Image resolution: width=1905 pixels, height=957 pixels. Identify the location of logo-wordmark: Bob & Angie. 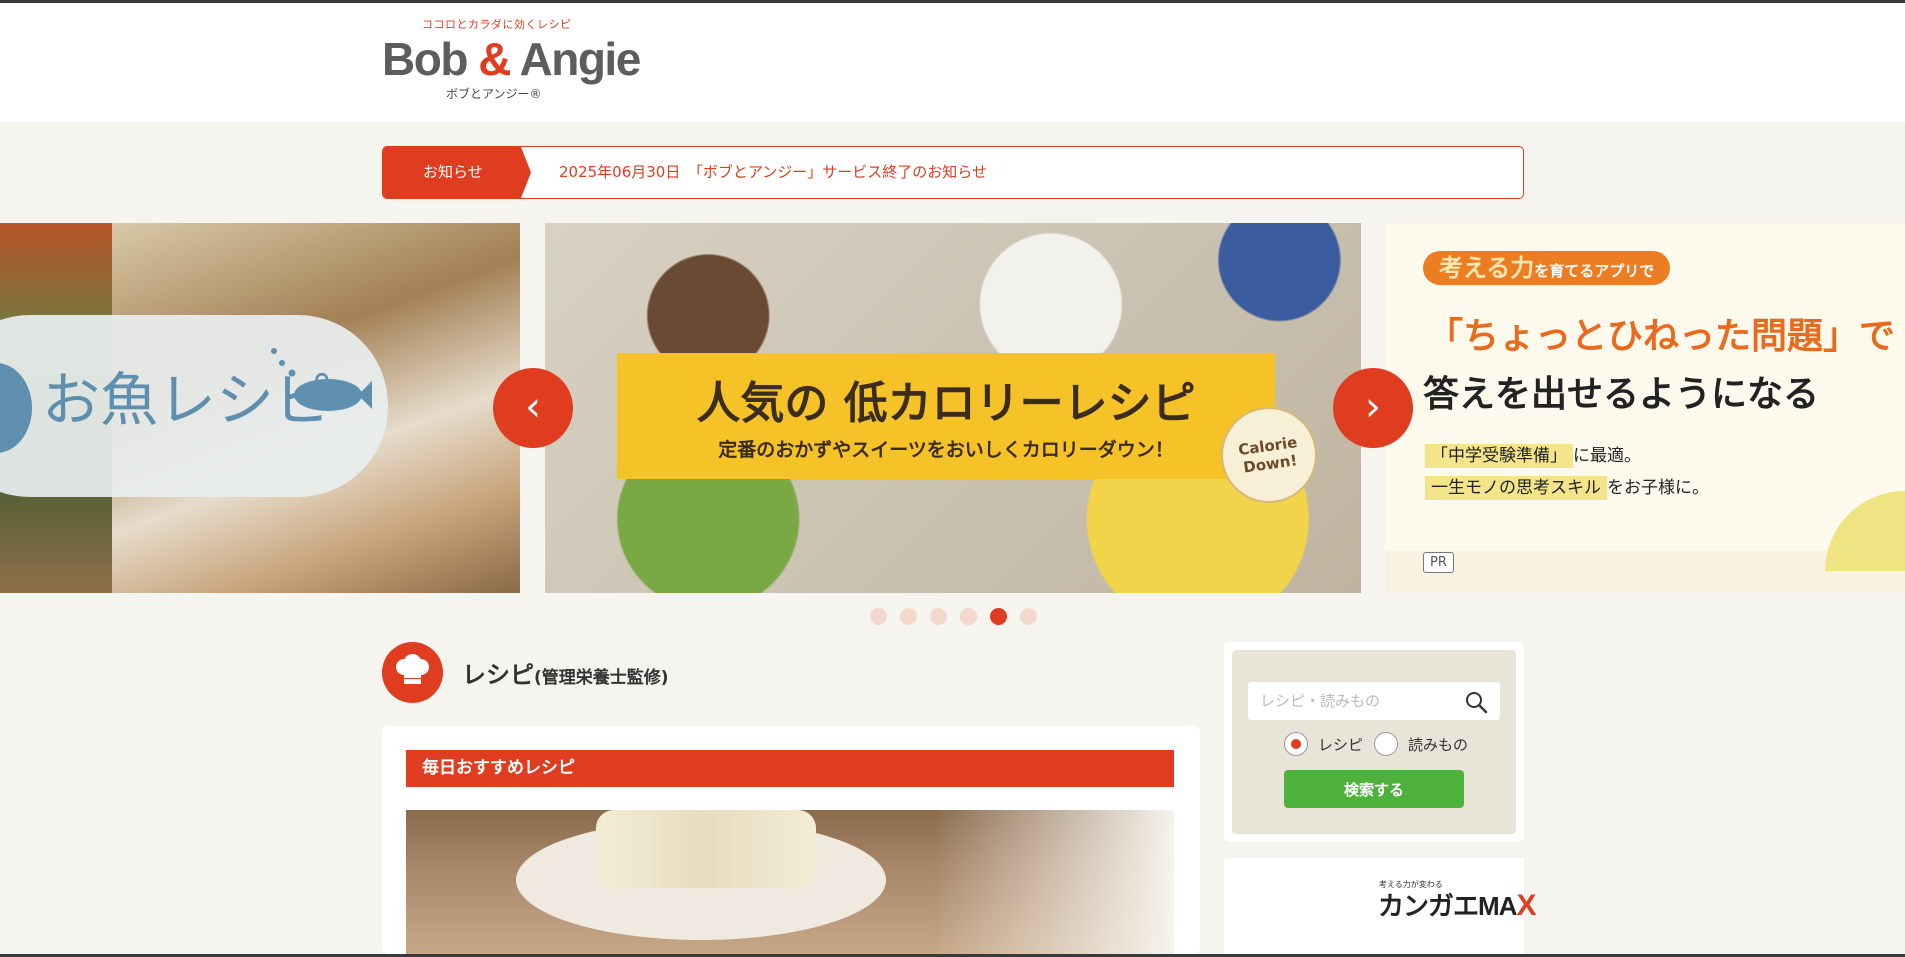
(512, 59).